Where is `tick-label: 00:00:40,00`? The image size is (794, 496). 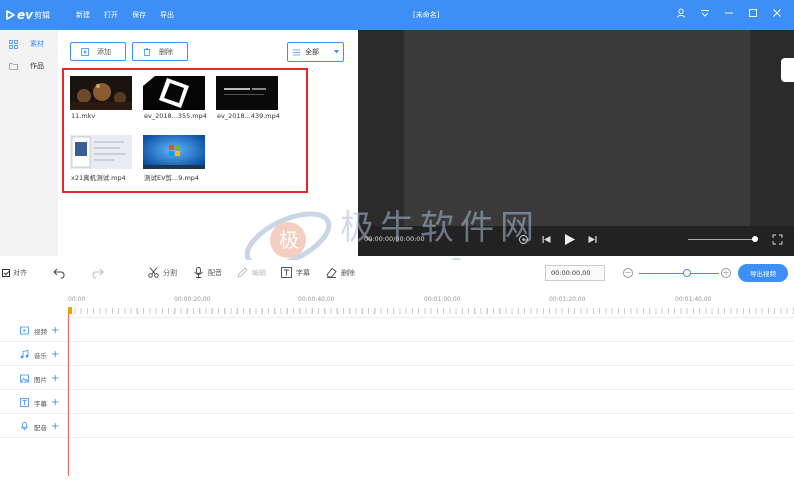 tick-label: 00:00:40,00 is located at coordinates (316, 299).